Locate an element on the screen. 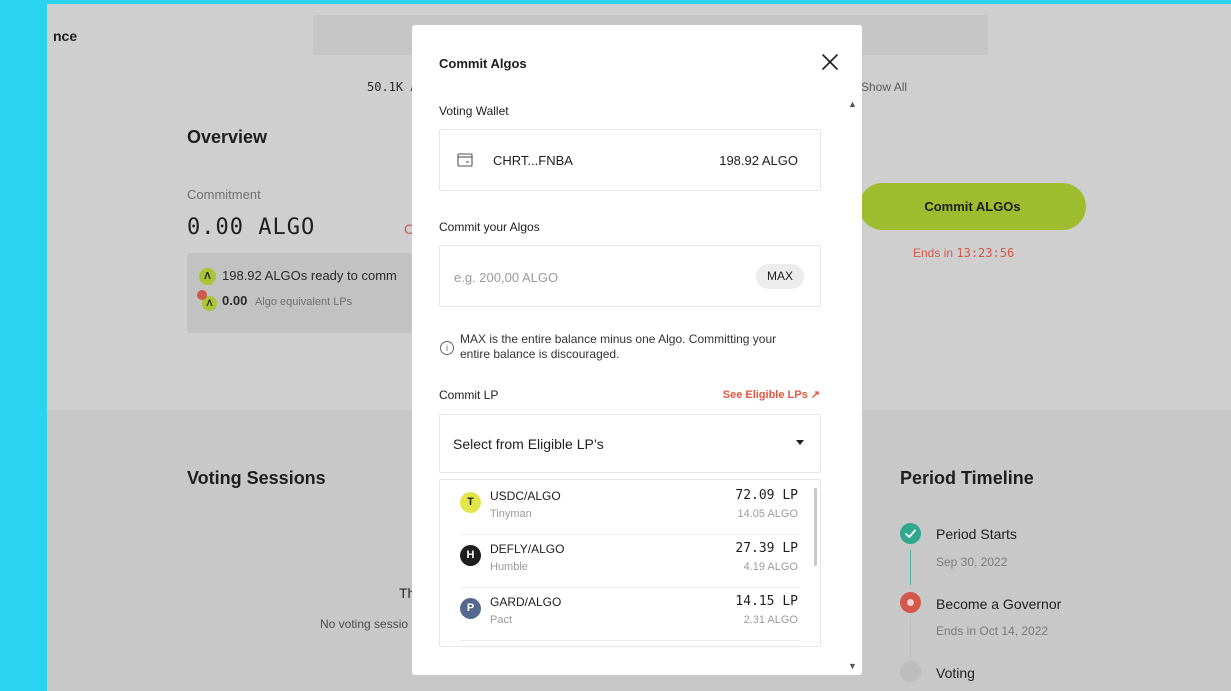 The width and height of the screenshot is (1231, 691). lp-algo-equivalent: 14.05 ALGO is located at coordinates (767, 514).